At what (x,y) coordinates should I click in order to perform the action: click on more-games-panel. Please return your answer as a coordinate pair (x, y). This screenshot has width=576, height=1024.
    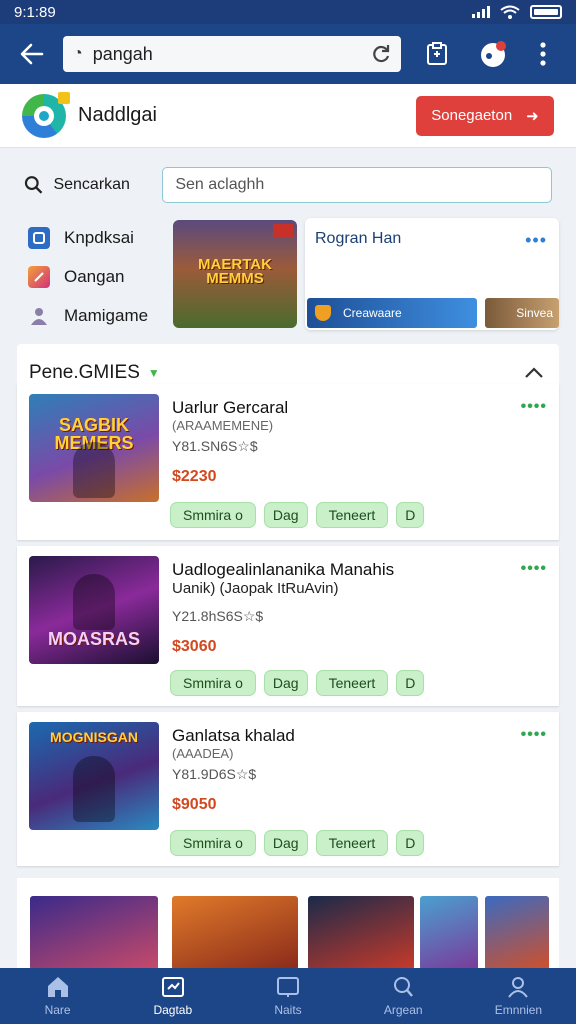
    Looking at the image, I should click on (288, 924).